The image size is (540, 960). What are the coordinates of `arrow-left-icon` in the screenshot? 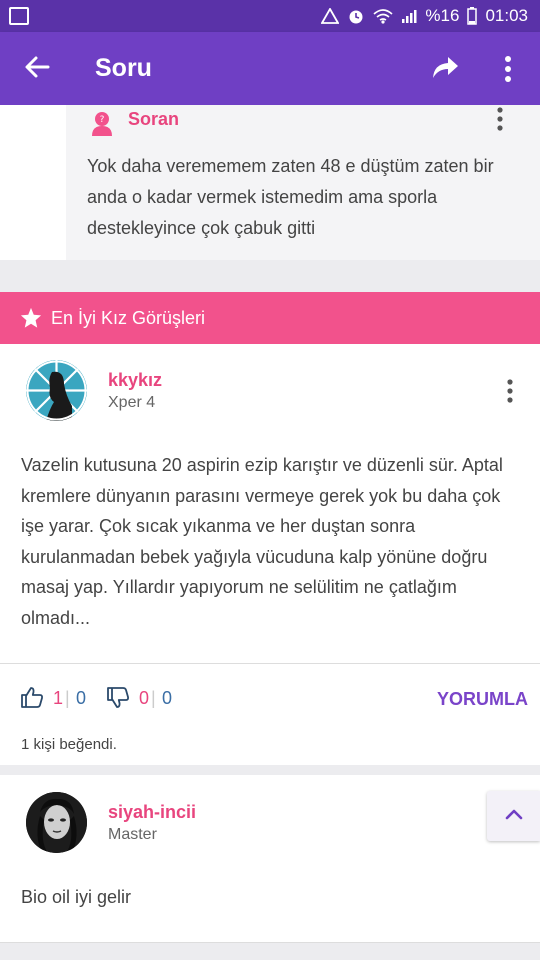 It's located at (37, 67).